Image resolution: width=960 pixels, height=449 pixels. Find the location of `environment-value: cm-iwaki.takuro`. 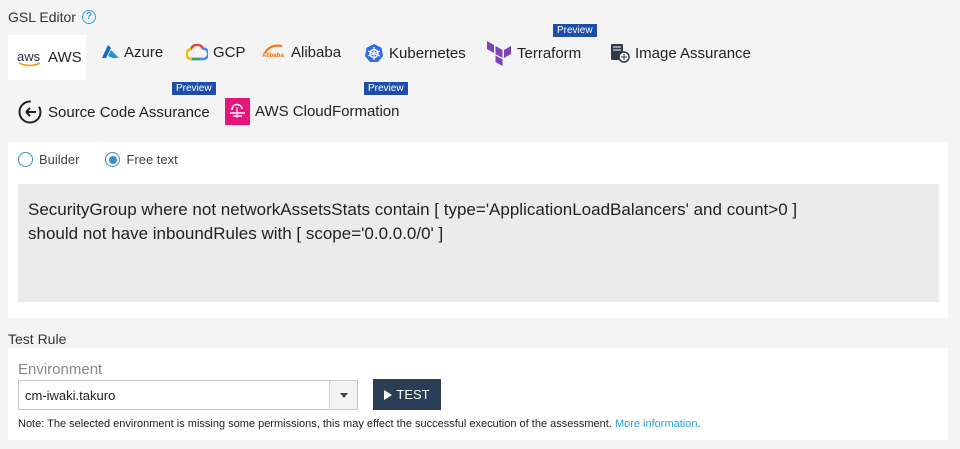

environment-value: cm-iwaki.takuro is located at coordinates (70, 395).